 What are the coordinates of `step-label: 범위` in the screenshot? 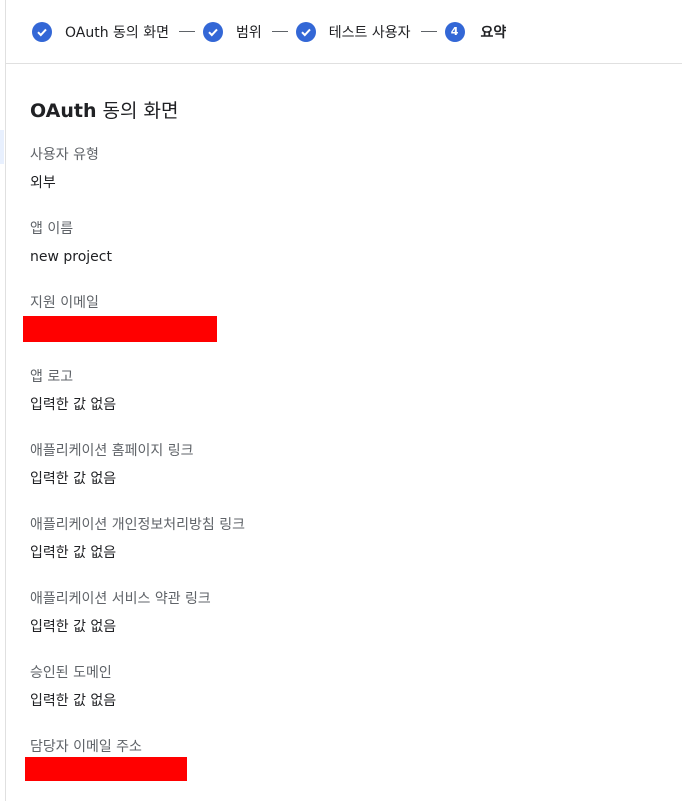 It's located at (249, 32).